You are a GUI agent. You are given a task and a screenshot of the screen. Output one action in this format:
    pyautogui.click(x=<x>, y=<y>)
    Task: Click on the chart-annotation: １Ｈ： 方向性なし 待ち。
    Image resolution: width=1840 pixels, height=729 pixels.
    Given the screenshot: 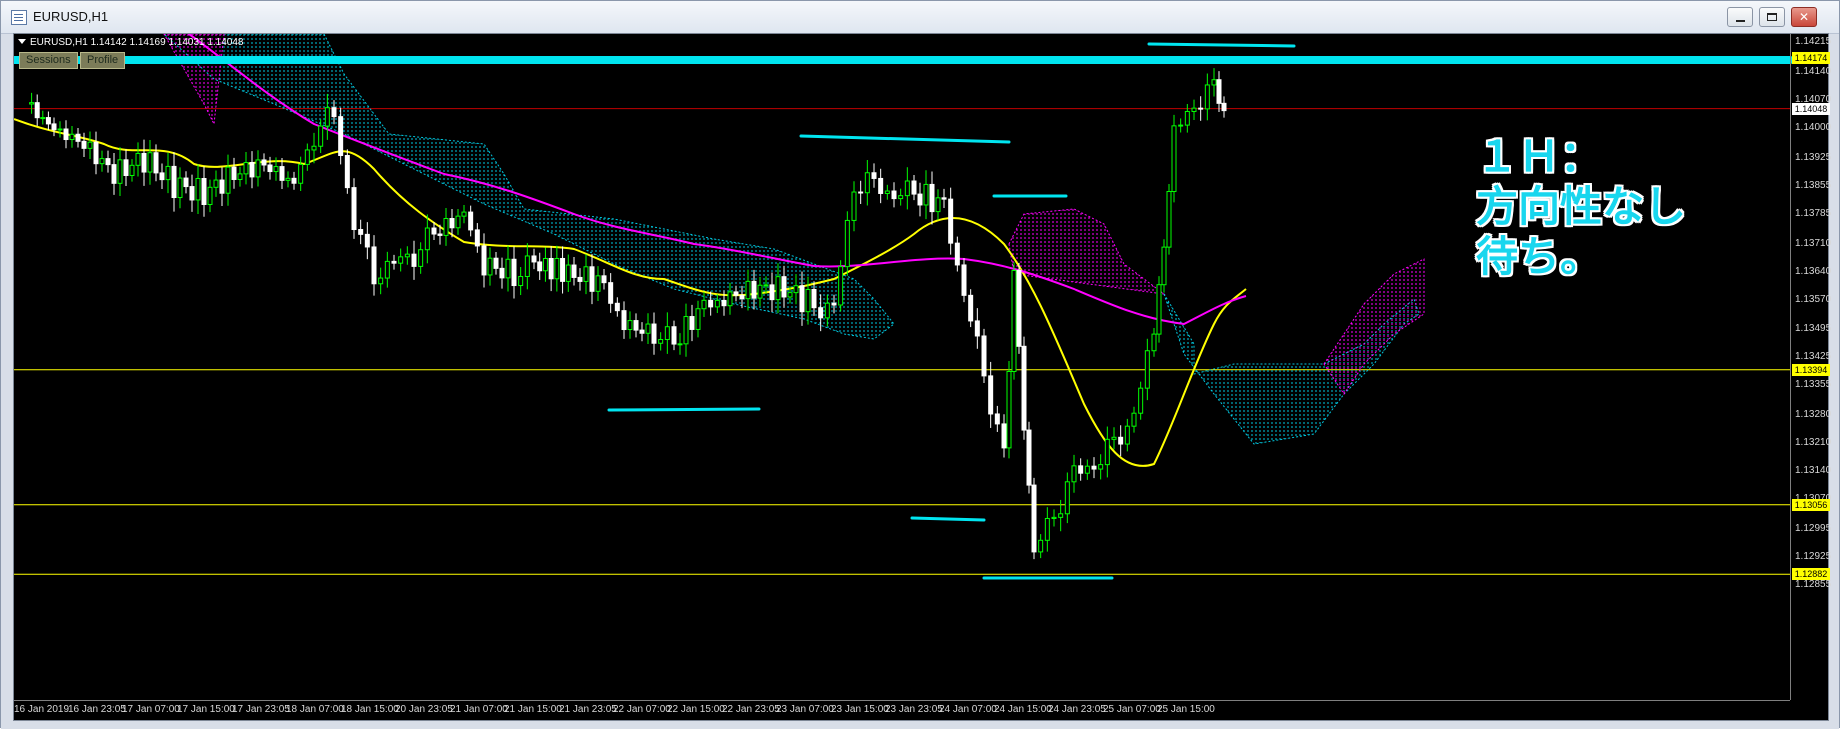 What is the action you would take?
    pyautogui.click(x=1581, y=207)
    